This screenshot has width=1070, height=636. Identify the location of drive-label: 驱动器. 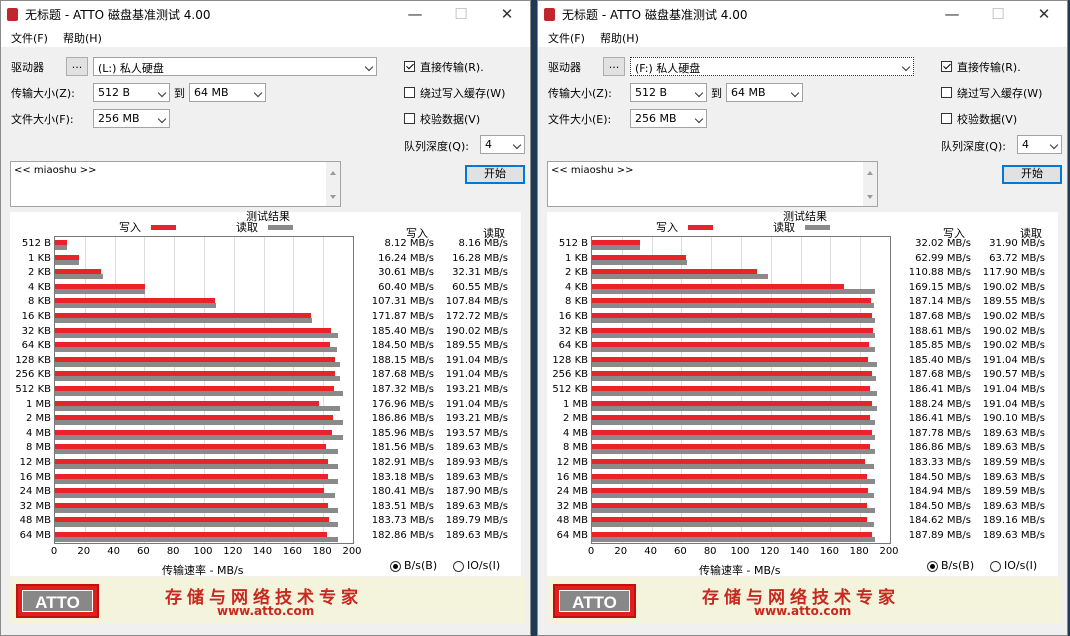
(27, 67).